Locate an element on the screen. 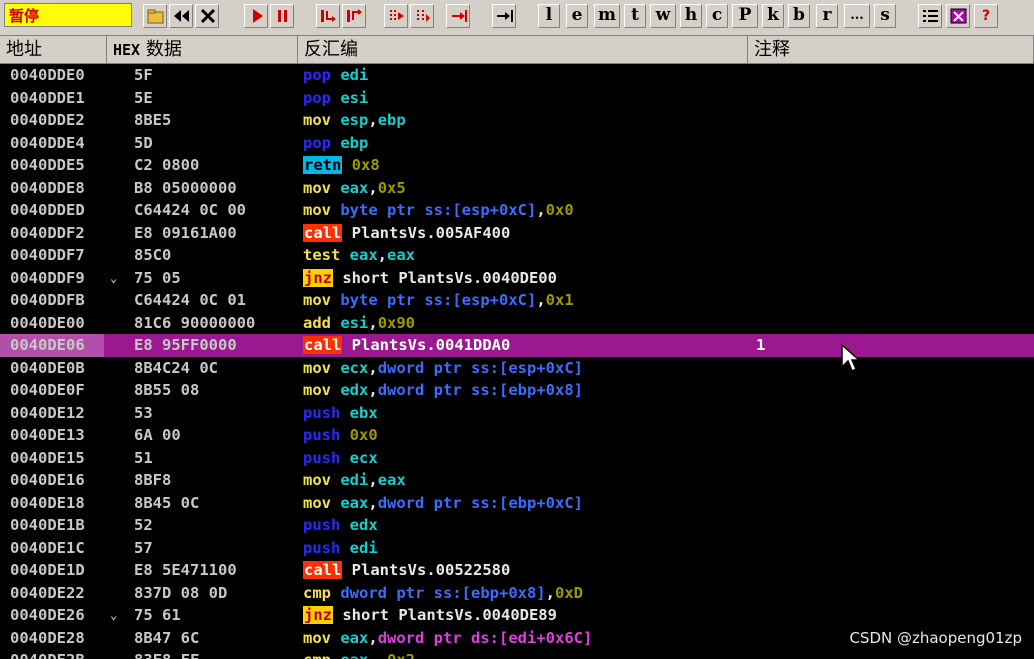 The width and height of the screenshot is (1034, 659). disasm-cell: push 0x0 is located at coordinates (340, 435).